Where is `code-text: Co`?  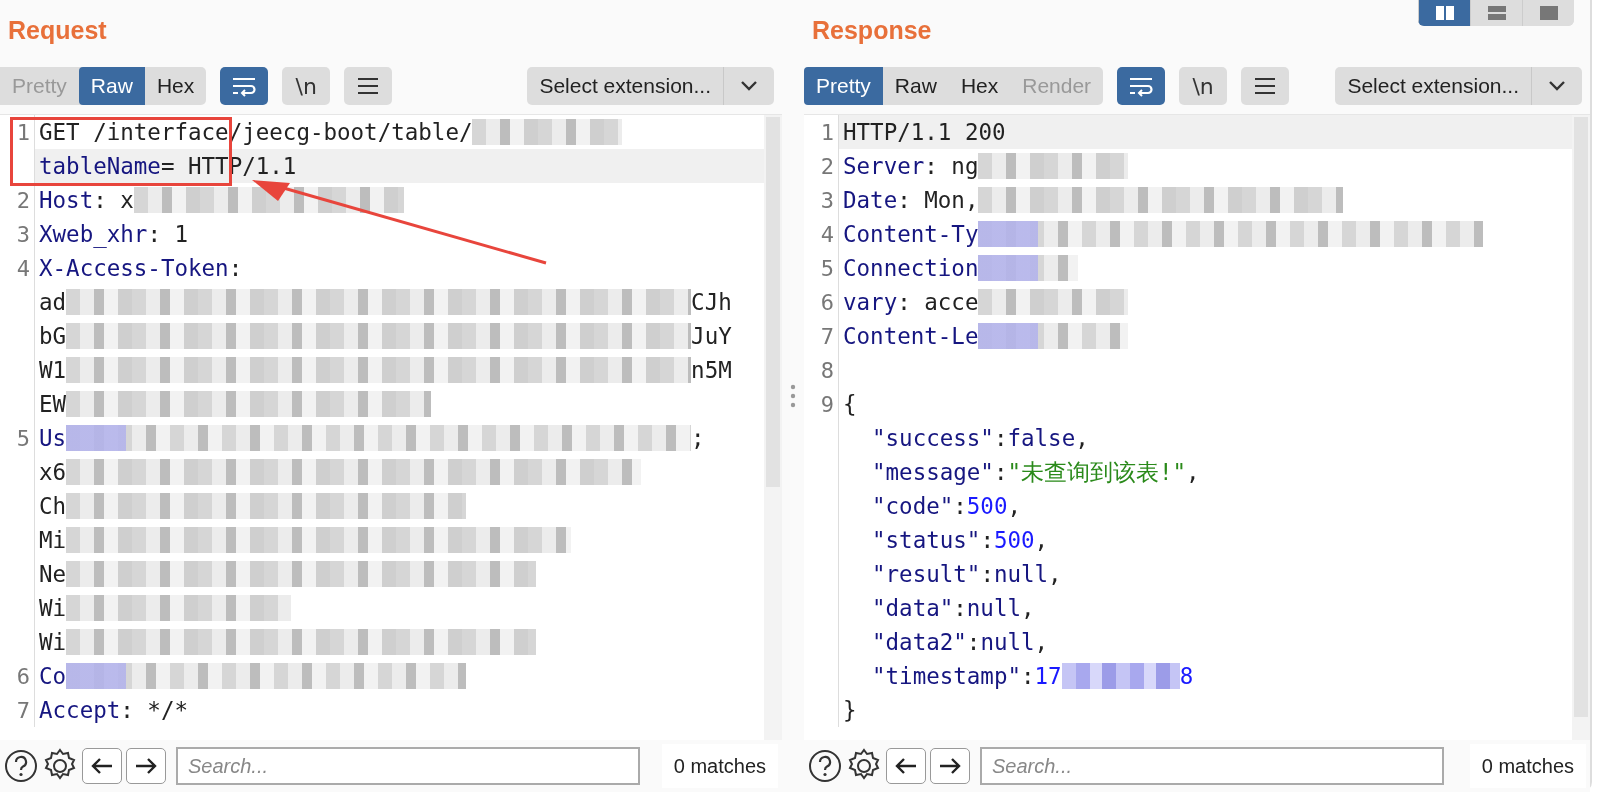 code-text: Co is located at coordinates (53, 676).